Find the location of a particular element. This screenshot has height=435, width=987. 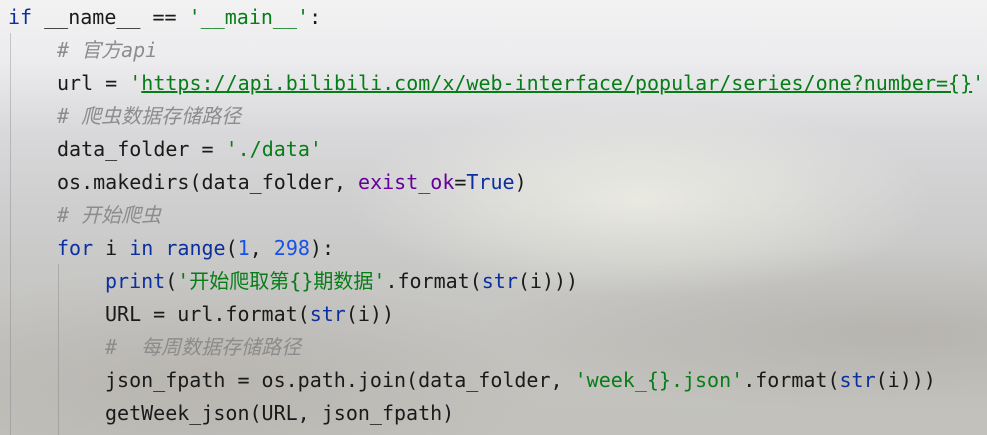

quote-close: ' is located at coordinates (978, 83).